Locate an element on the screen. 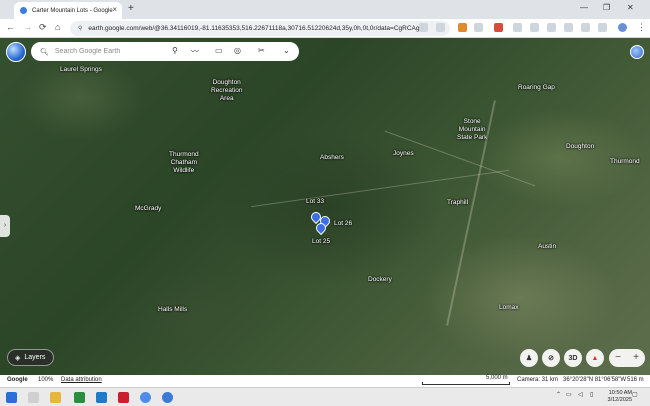 The height and width of the screenshot is (406, 650). road-line is located at coordinates (380, 188).